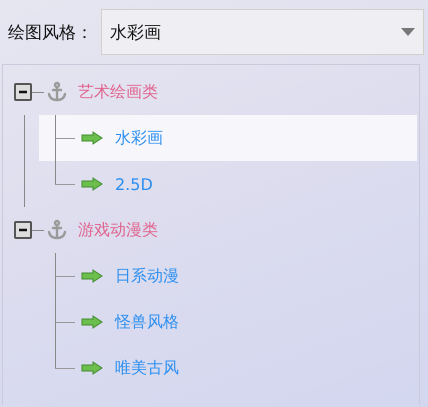  Describe the element at coordinates (262, 32) in the screenshot. I see `style-dropdown: 水彩画` at that location.